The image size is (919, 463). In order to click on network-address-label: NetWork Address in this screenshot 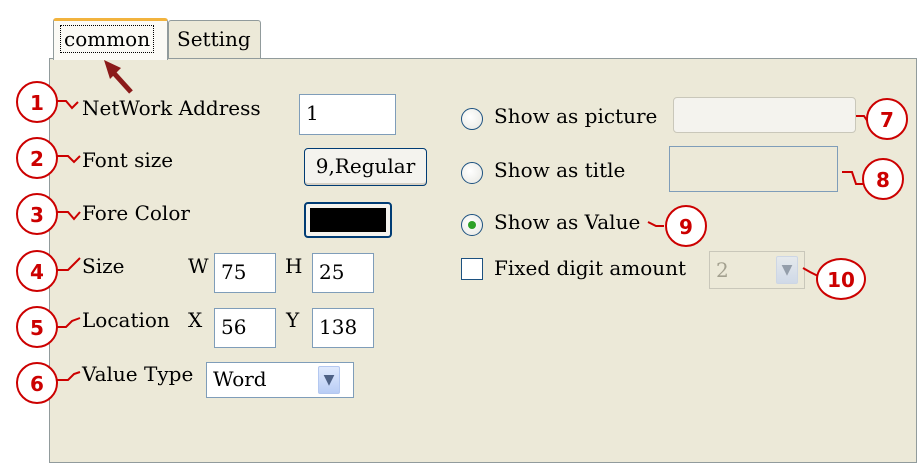, I will do `click(171, 108)`.